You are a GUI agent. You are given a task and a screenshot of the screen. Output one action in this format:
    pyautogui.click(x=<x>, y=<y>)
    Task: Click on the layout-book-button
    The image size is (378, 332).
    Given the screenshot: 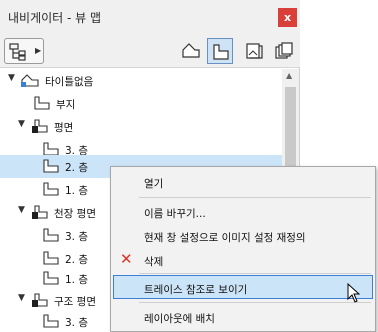 What is the action you would take?
    pyautogui.click(x=254, y=51)
    